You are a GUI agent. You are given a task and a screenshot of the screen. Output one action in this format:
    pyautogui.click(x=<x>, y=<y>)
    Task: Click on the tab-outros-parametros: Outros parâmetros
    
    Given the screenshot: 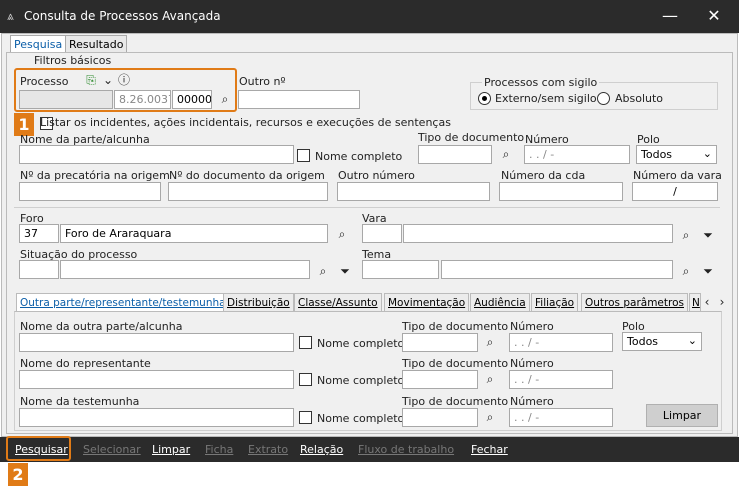 What is the action you would take?
    pyautogui.click(x=634, y=302)
    